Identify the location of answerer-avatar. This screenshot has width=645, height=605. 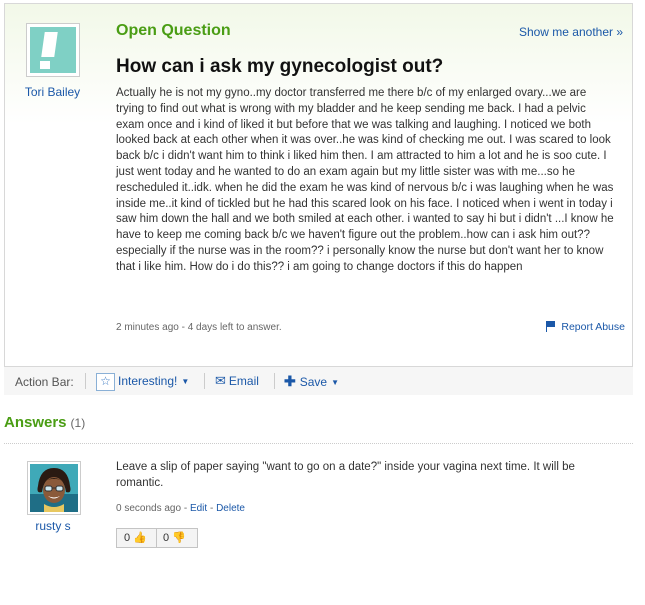
(54, 488).